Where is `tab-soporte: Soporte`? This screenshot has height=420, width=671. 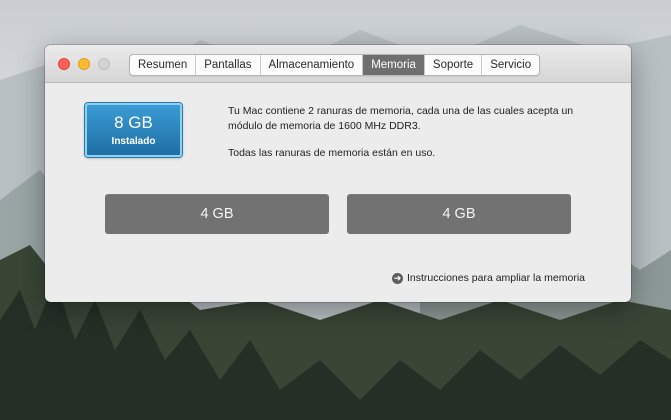 tab-soporte: Soporte is located at coordinates (454, 65).